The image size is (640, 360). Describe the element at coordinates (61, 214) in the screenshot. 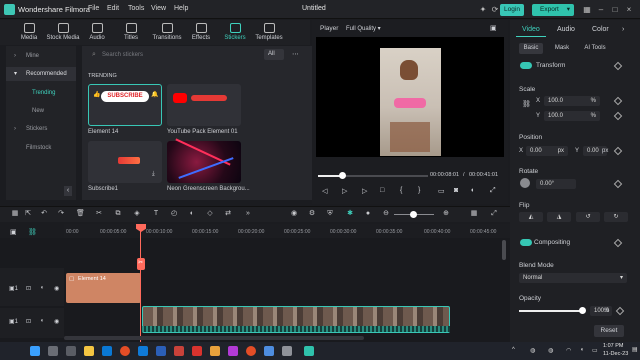

I see `redo-icon: ↷` at that location.